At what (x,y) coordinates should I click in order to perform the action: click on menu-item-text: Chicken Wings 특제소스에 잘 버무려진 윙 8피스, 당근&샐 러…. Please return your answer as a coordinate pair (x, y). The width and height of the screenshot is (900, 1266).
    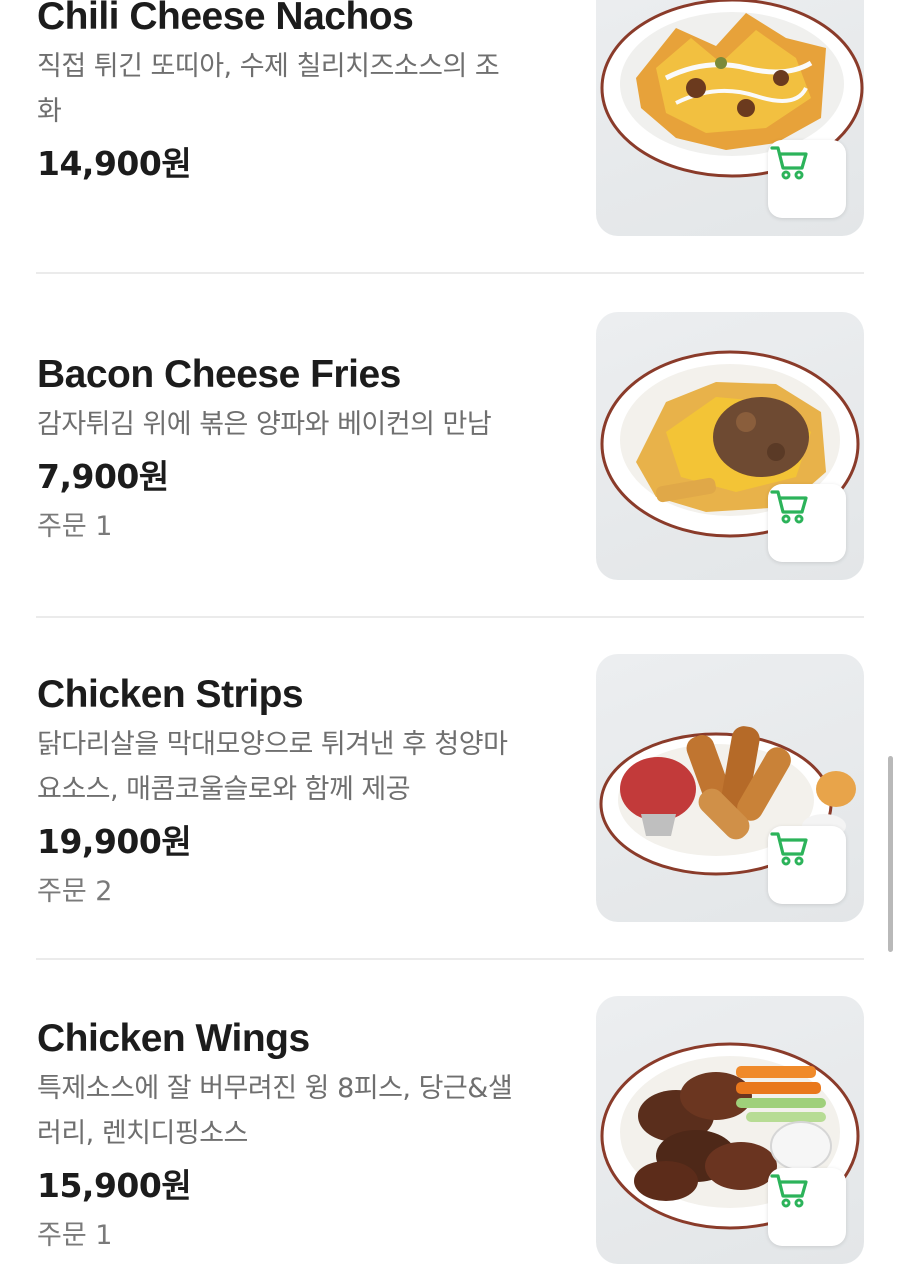
    Looking at the image, I should click on (292, 1135).